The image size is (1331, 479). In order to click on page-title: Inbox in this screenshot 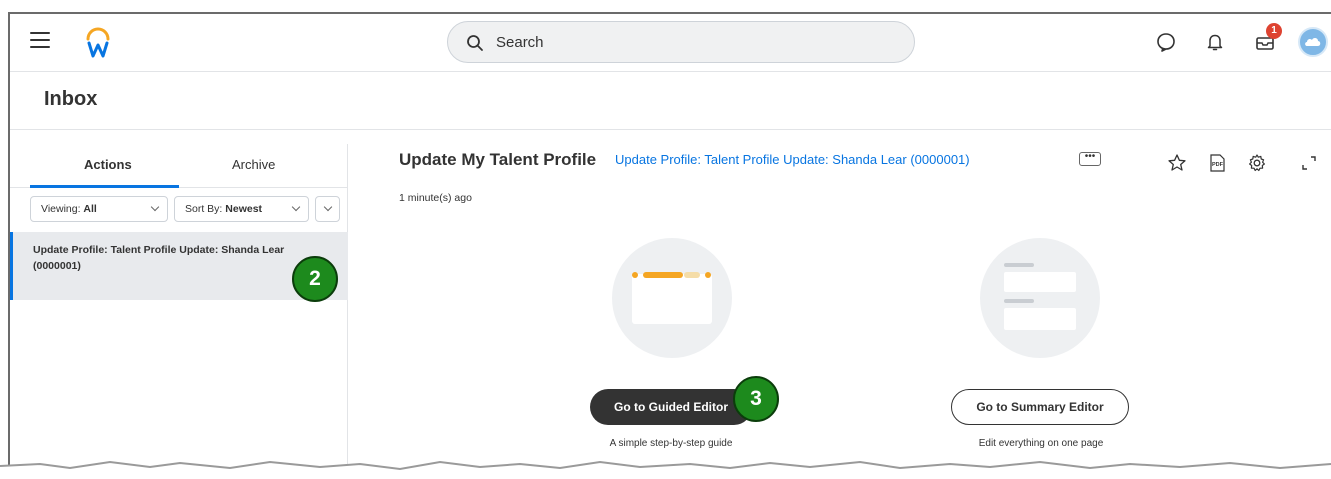, I will do `click(71, 99)`.